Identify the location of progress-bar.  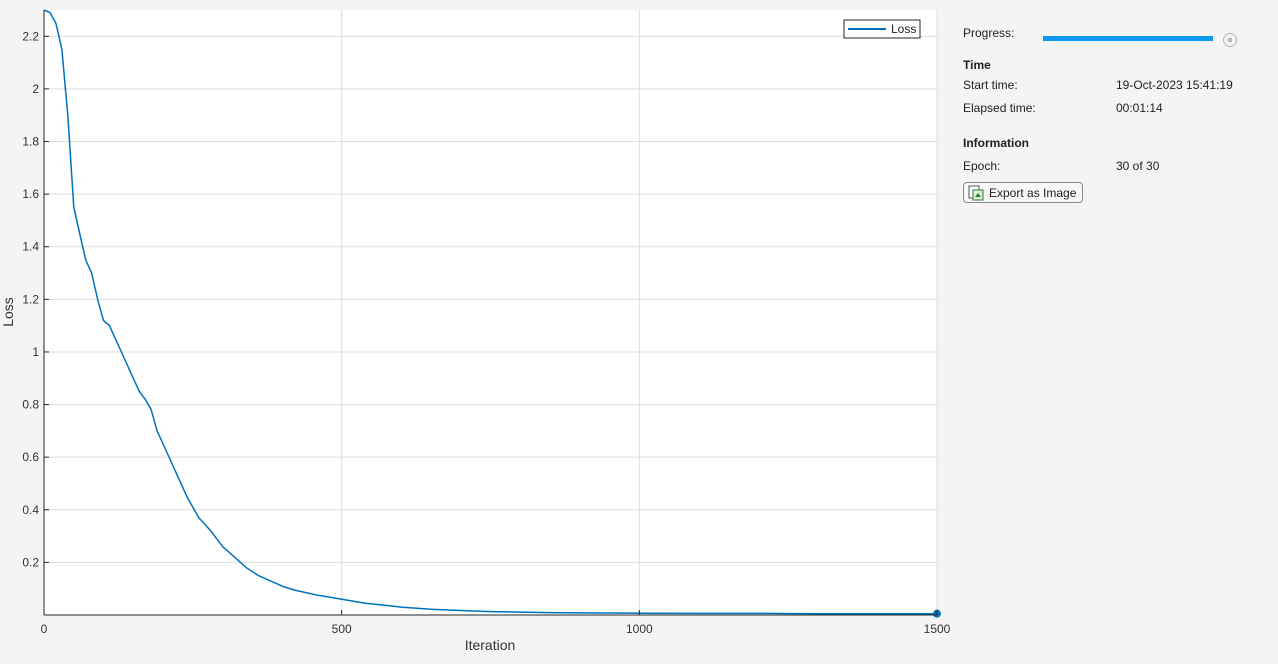
(1128, 38).